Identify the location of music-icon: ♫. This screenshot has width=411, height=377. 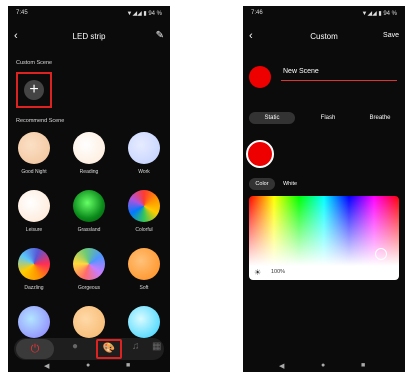
(136, 346).